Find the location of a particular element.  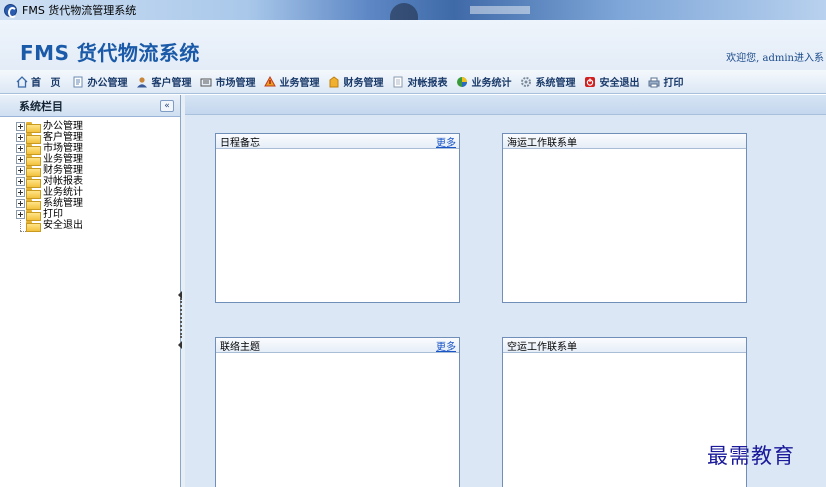

home-icon is located at coordinates (22, 81).